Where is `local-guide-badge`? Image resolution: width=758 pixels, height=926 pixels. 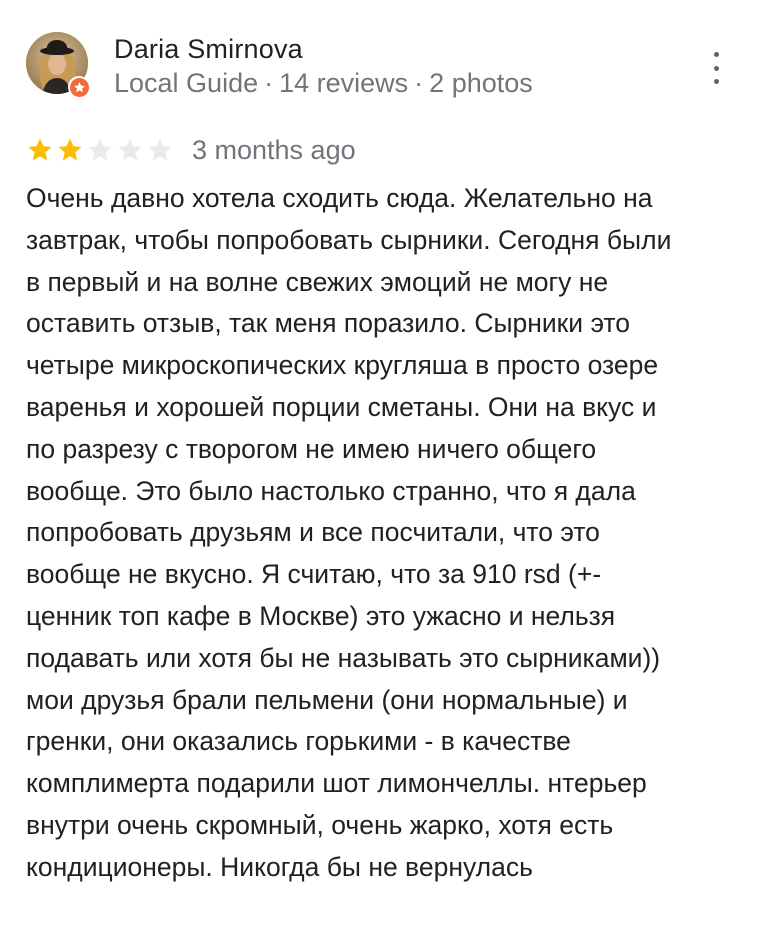 local-guide-badge is located at coordinates (79, 87).